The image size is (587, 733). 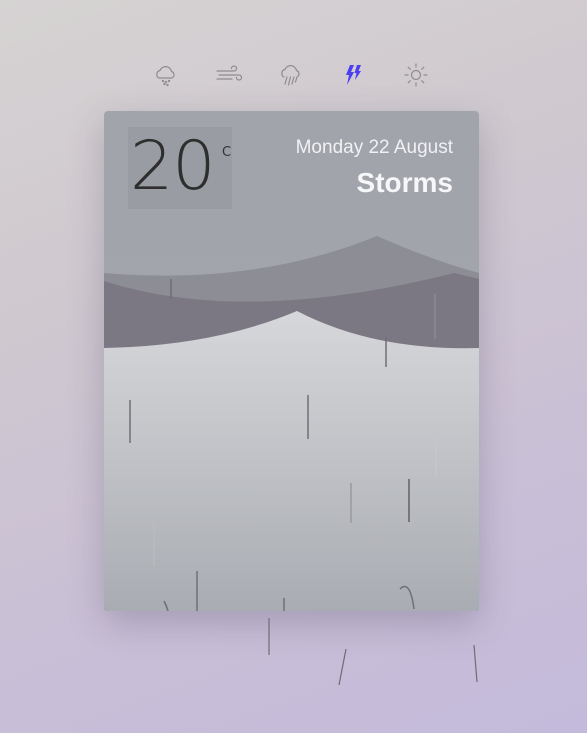 I want to click on temperature-unit: C, so click(x=227, y=152).